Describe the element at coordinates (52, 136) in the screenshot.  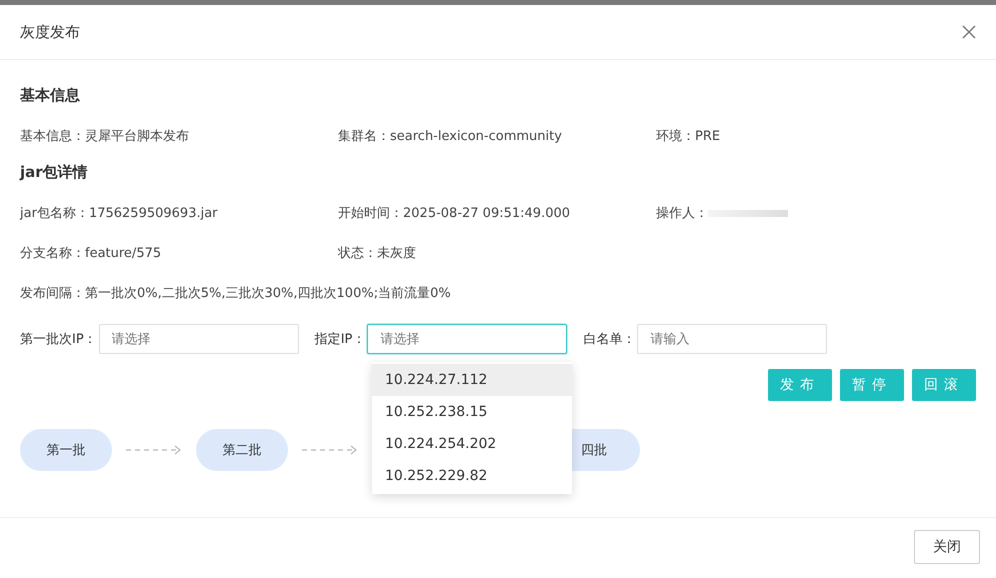
I see `info-label: 基本信息：` at that location.